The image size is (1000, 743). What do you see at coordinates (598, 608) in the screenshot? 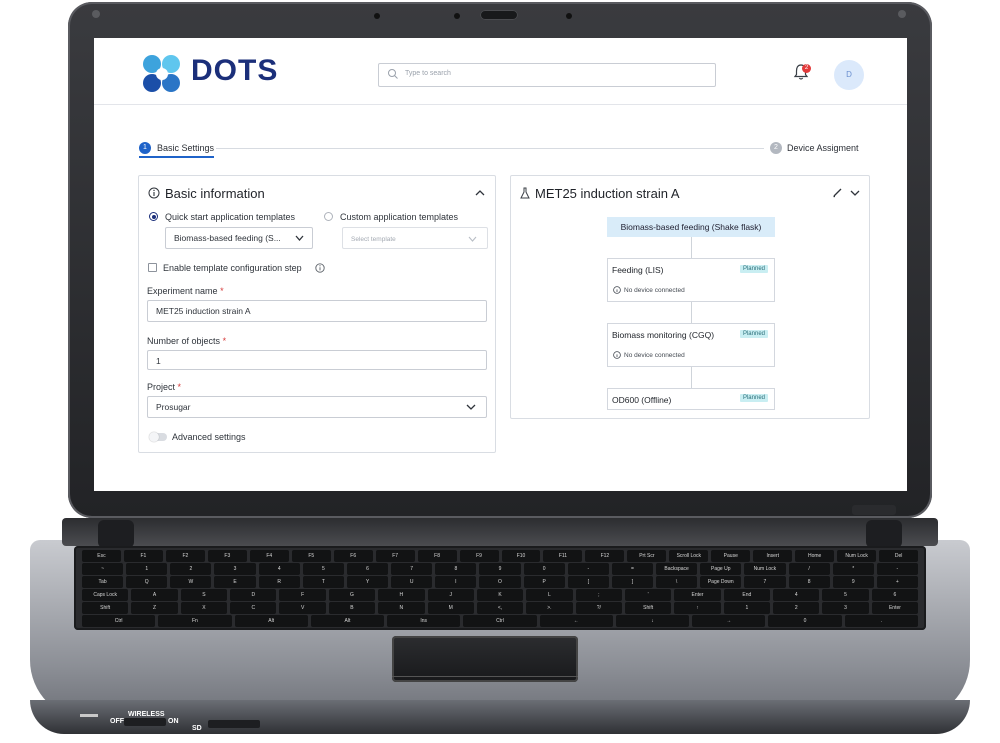
I see `keyboard-key: ?/` at bounding box center [598, 608].